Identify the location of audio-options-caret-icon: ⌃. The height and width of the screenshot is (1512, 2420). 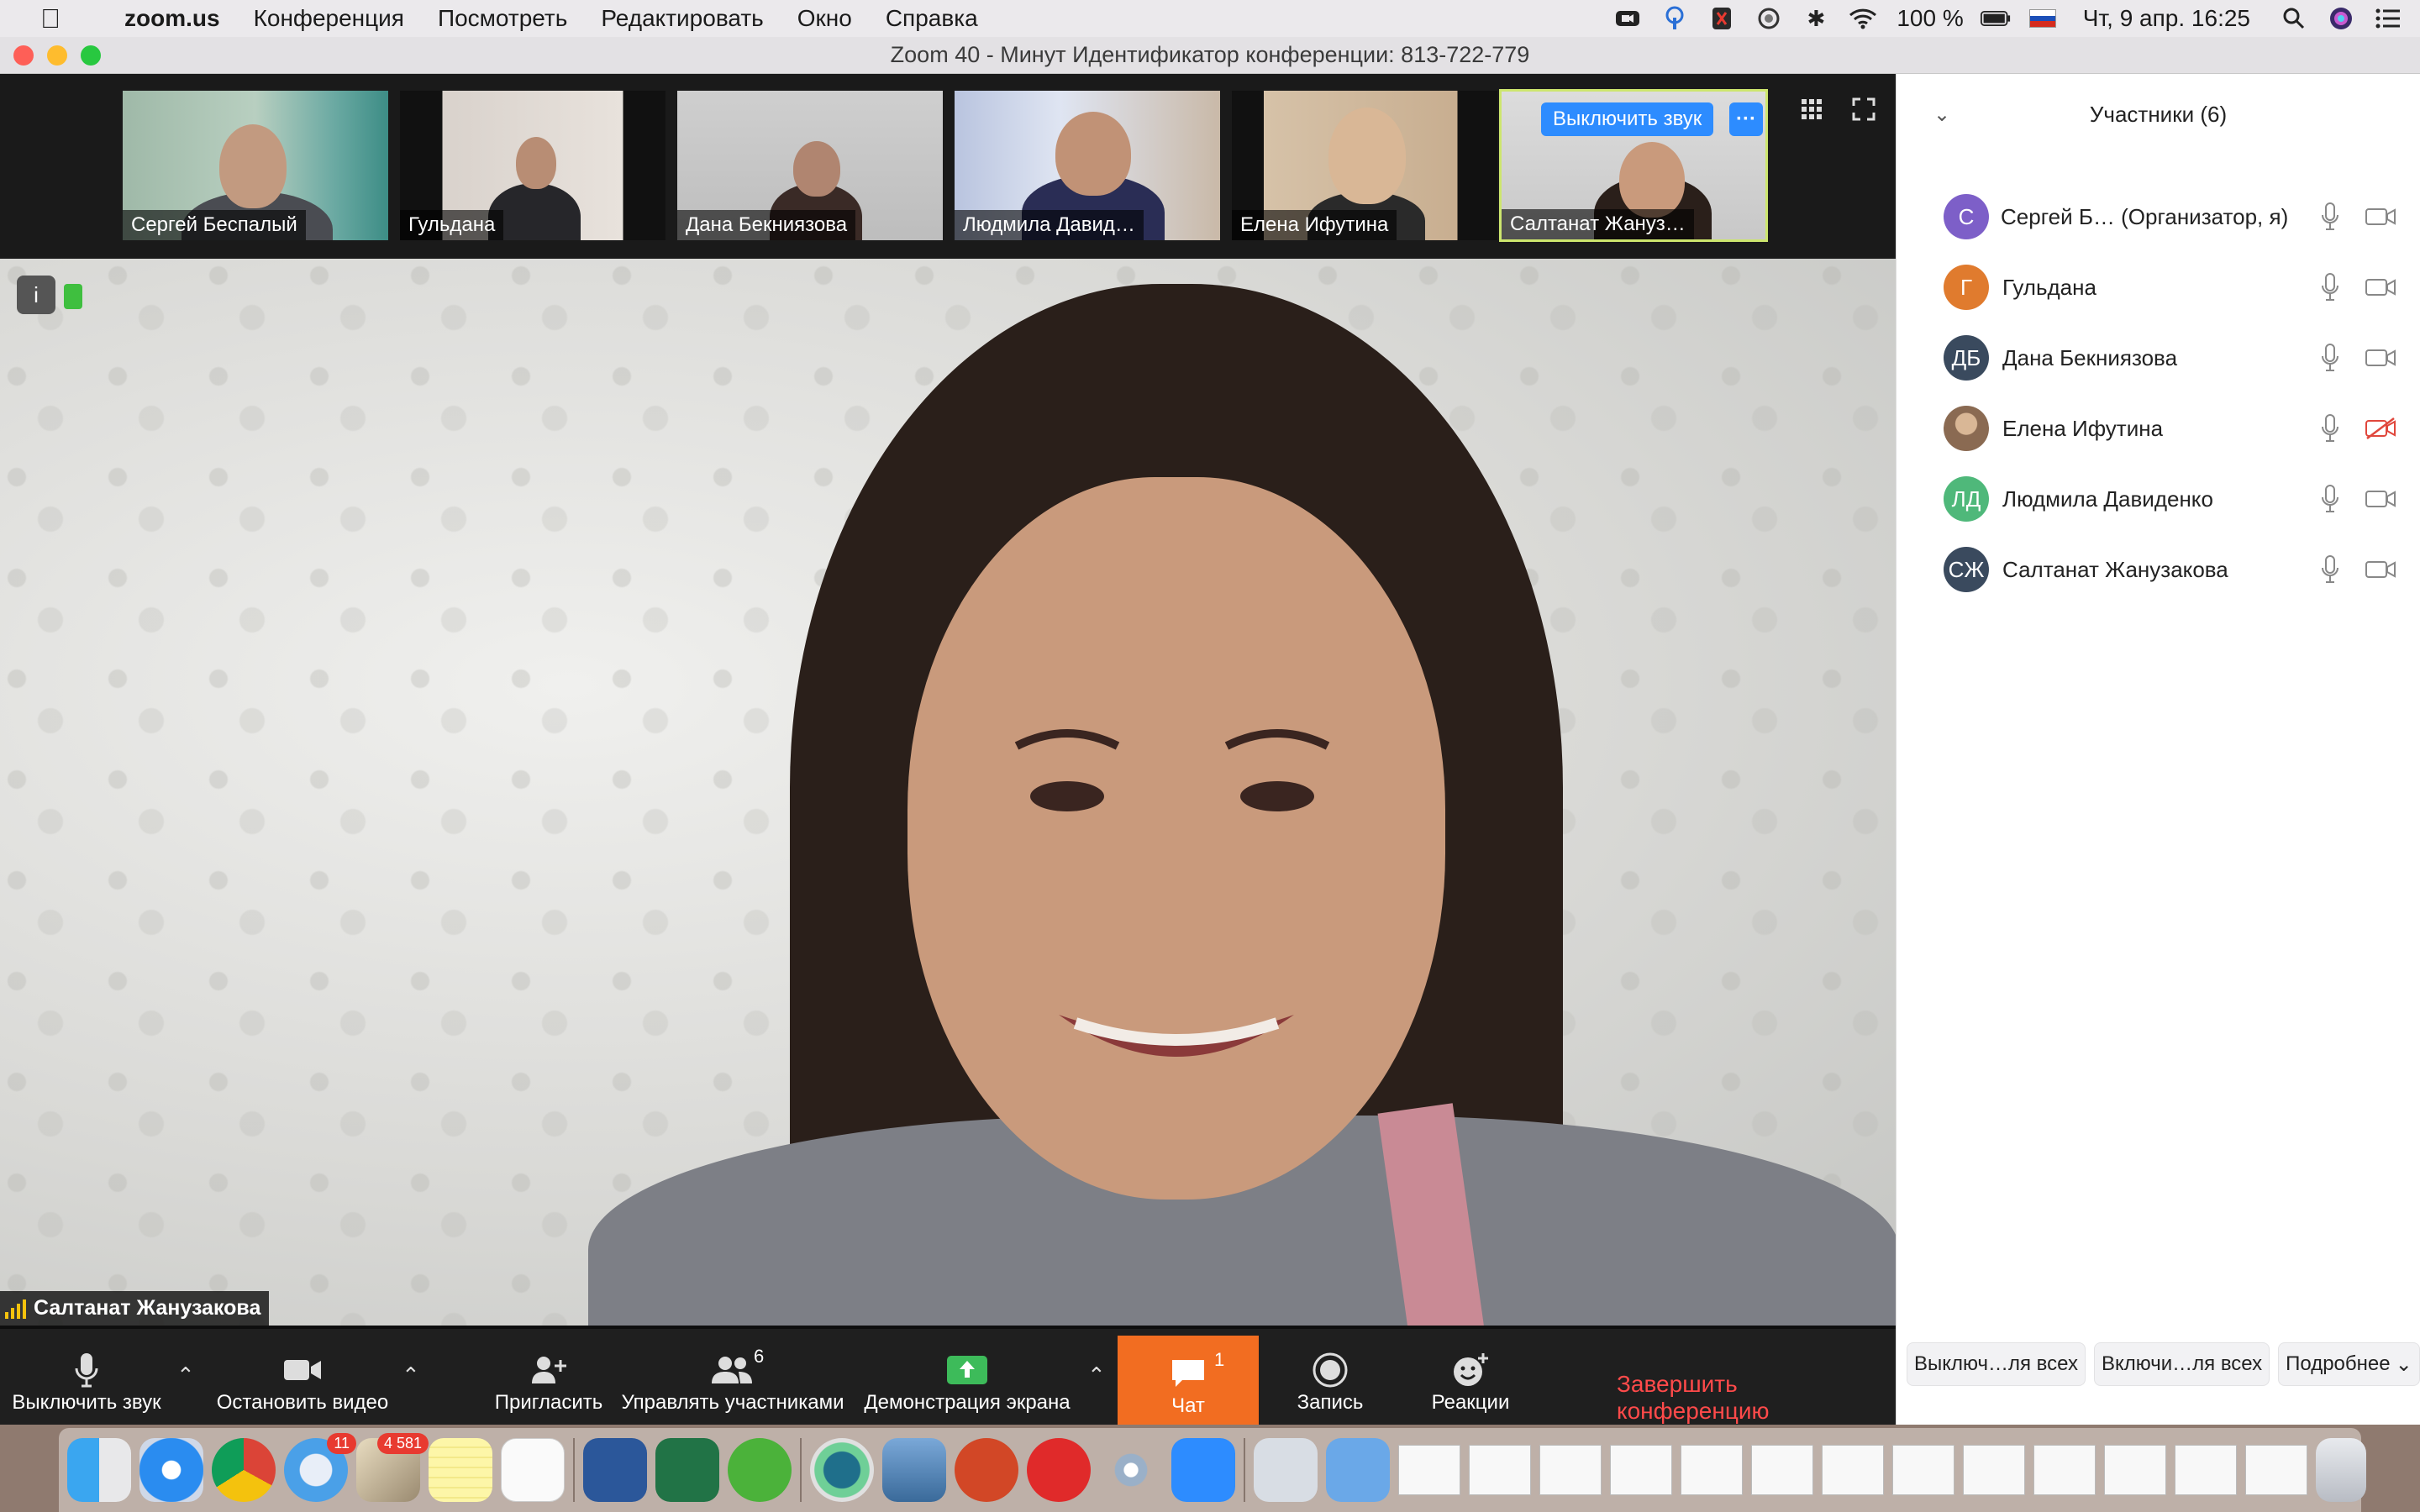
(185, 1375).